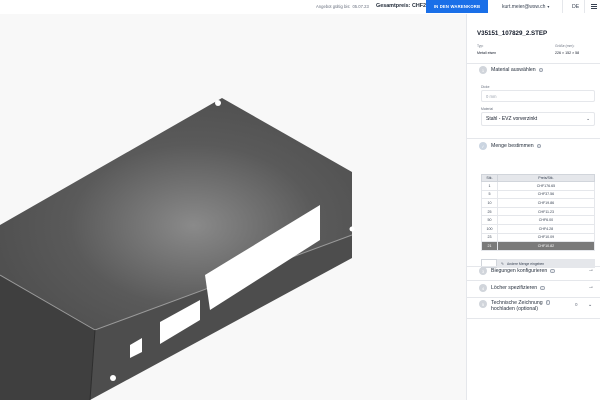 Image resolution: width=600 pixels, height=400 pixels. Describe the element at coordinates (489, 220) in the screenshot. I see `qty-cell: 50` at that location.